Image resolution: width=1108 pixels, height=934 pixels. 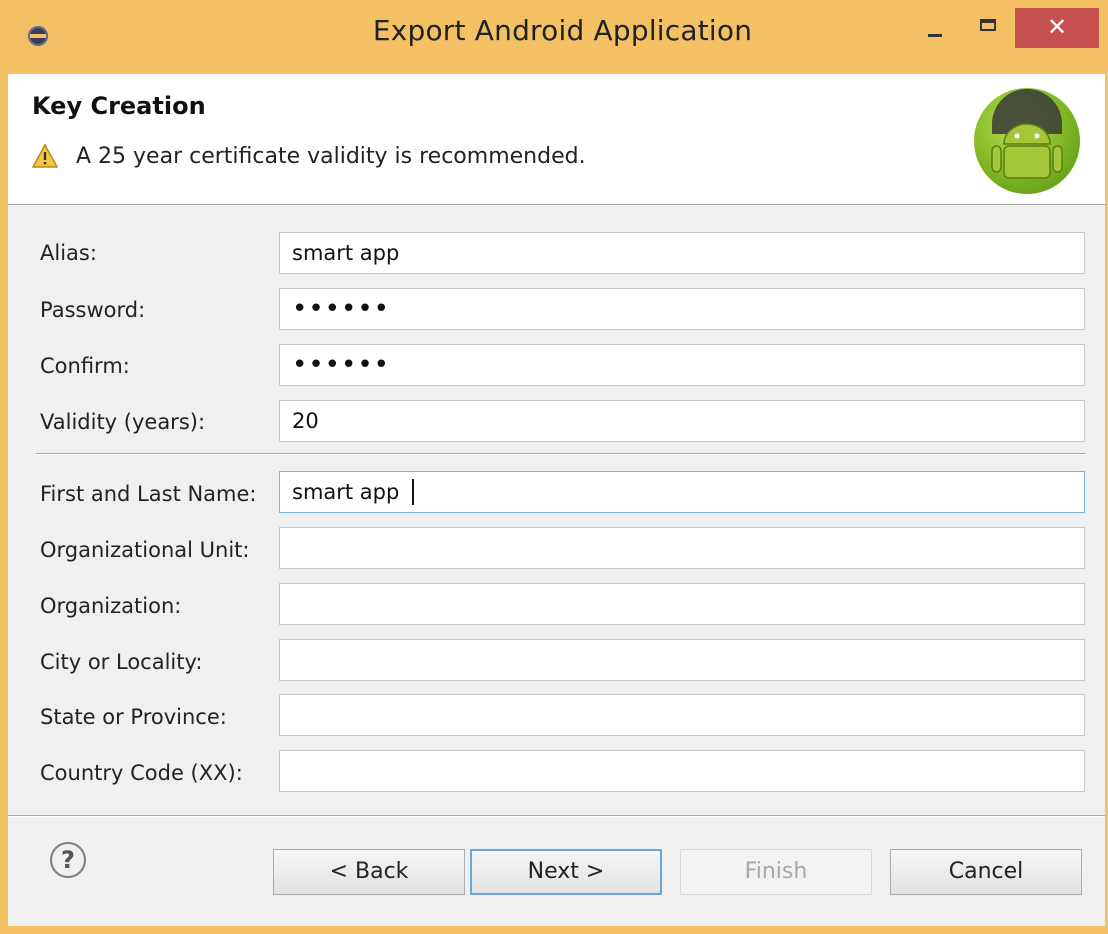 I want to click on state-label: State or Province:, so click(x=133, y=717).